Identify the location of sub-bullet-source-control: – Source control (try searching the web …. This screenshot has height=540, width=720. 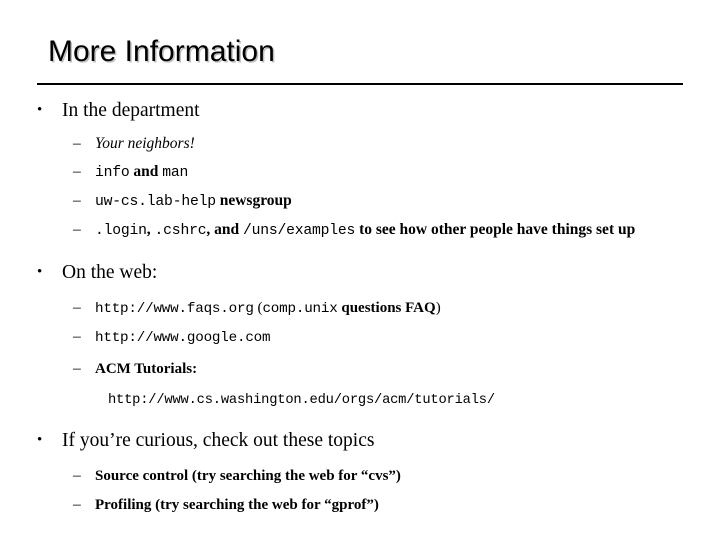
(360, 476).